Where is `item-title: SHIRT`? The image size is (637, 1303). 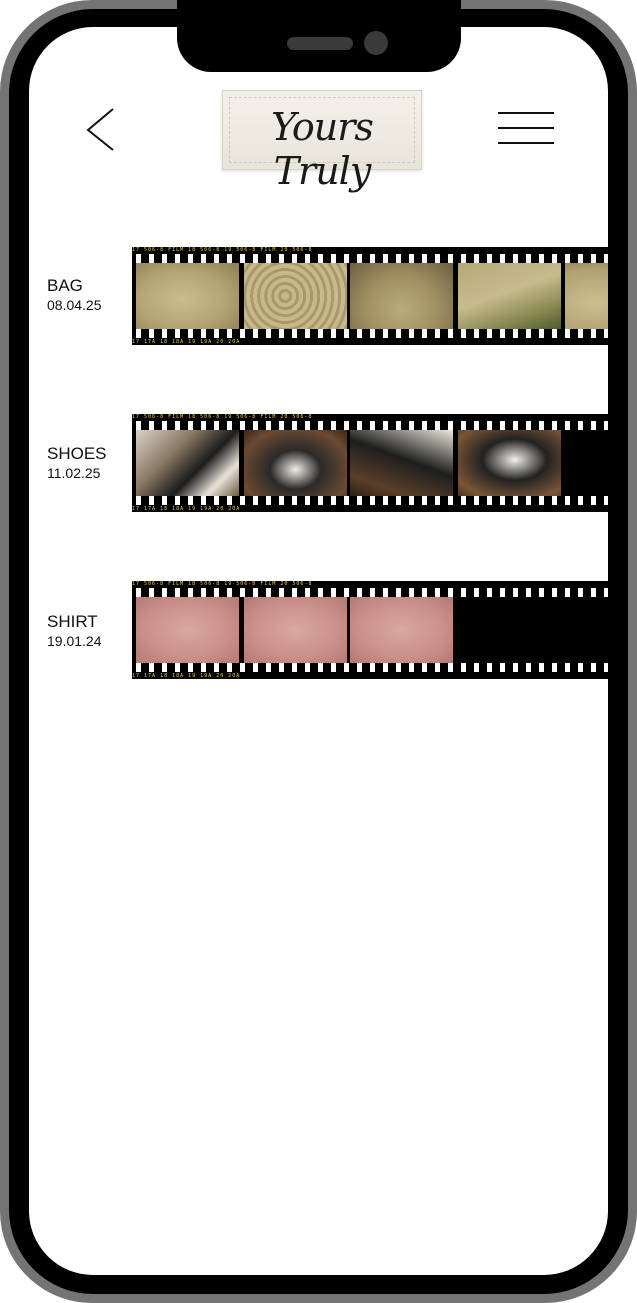 item-title: SHIRT is located at coordinates (72, 622).